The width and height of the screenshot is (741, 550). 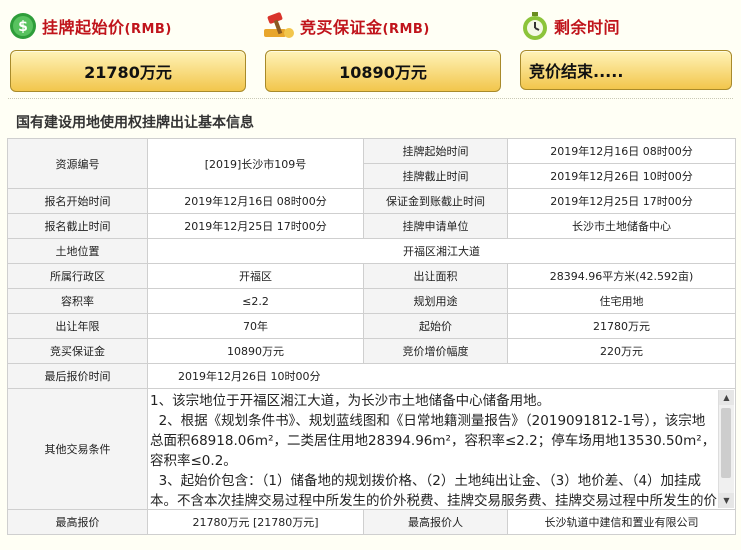 I want to click on highest-bidder-value: 长沙轨道中建信和置业有限公司, so click(x=621, y=522).